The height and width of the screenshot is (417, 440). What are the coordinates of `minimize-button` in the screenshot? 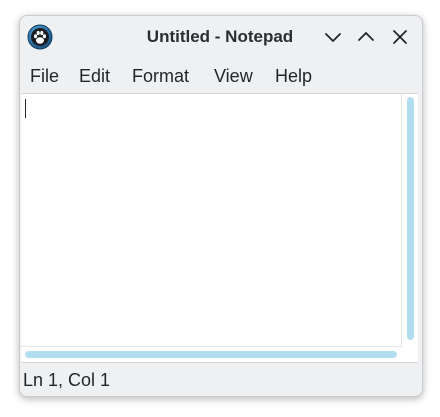 It's located at (333, 37).